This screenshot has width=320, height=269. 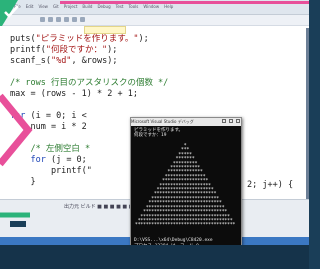 What do you see at coordinates (61, 61) in the screenshot?
I see `code-token: "%d"` at bounding box center [61, 61].